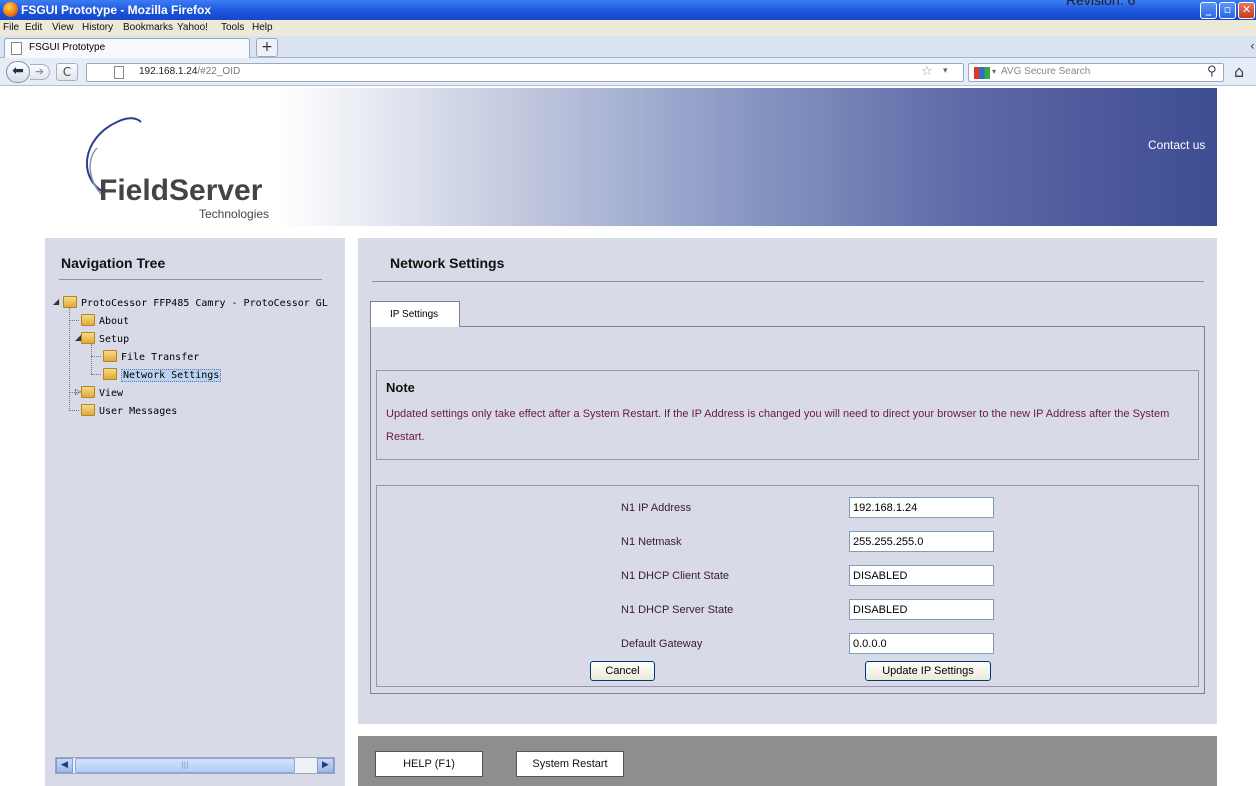 The image size is (1256, 786). Describe the element at coordinates (1212, 71) in the screenshot. I see `search-icon: ⚲` at that location.